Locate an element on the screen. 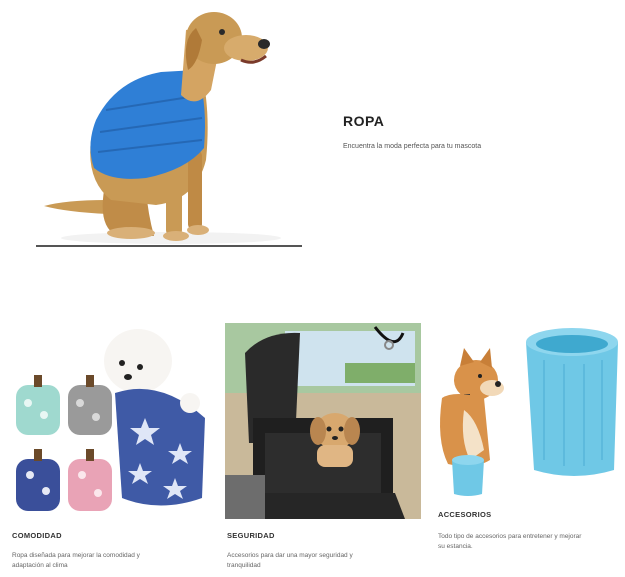 Image resolution: width=625 pixels, height=577 pixels. car-seat-illustration is located at coordinates (323, 421).